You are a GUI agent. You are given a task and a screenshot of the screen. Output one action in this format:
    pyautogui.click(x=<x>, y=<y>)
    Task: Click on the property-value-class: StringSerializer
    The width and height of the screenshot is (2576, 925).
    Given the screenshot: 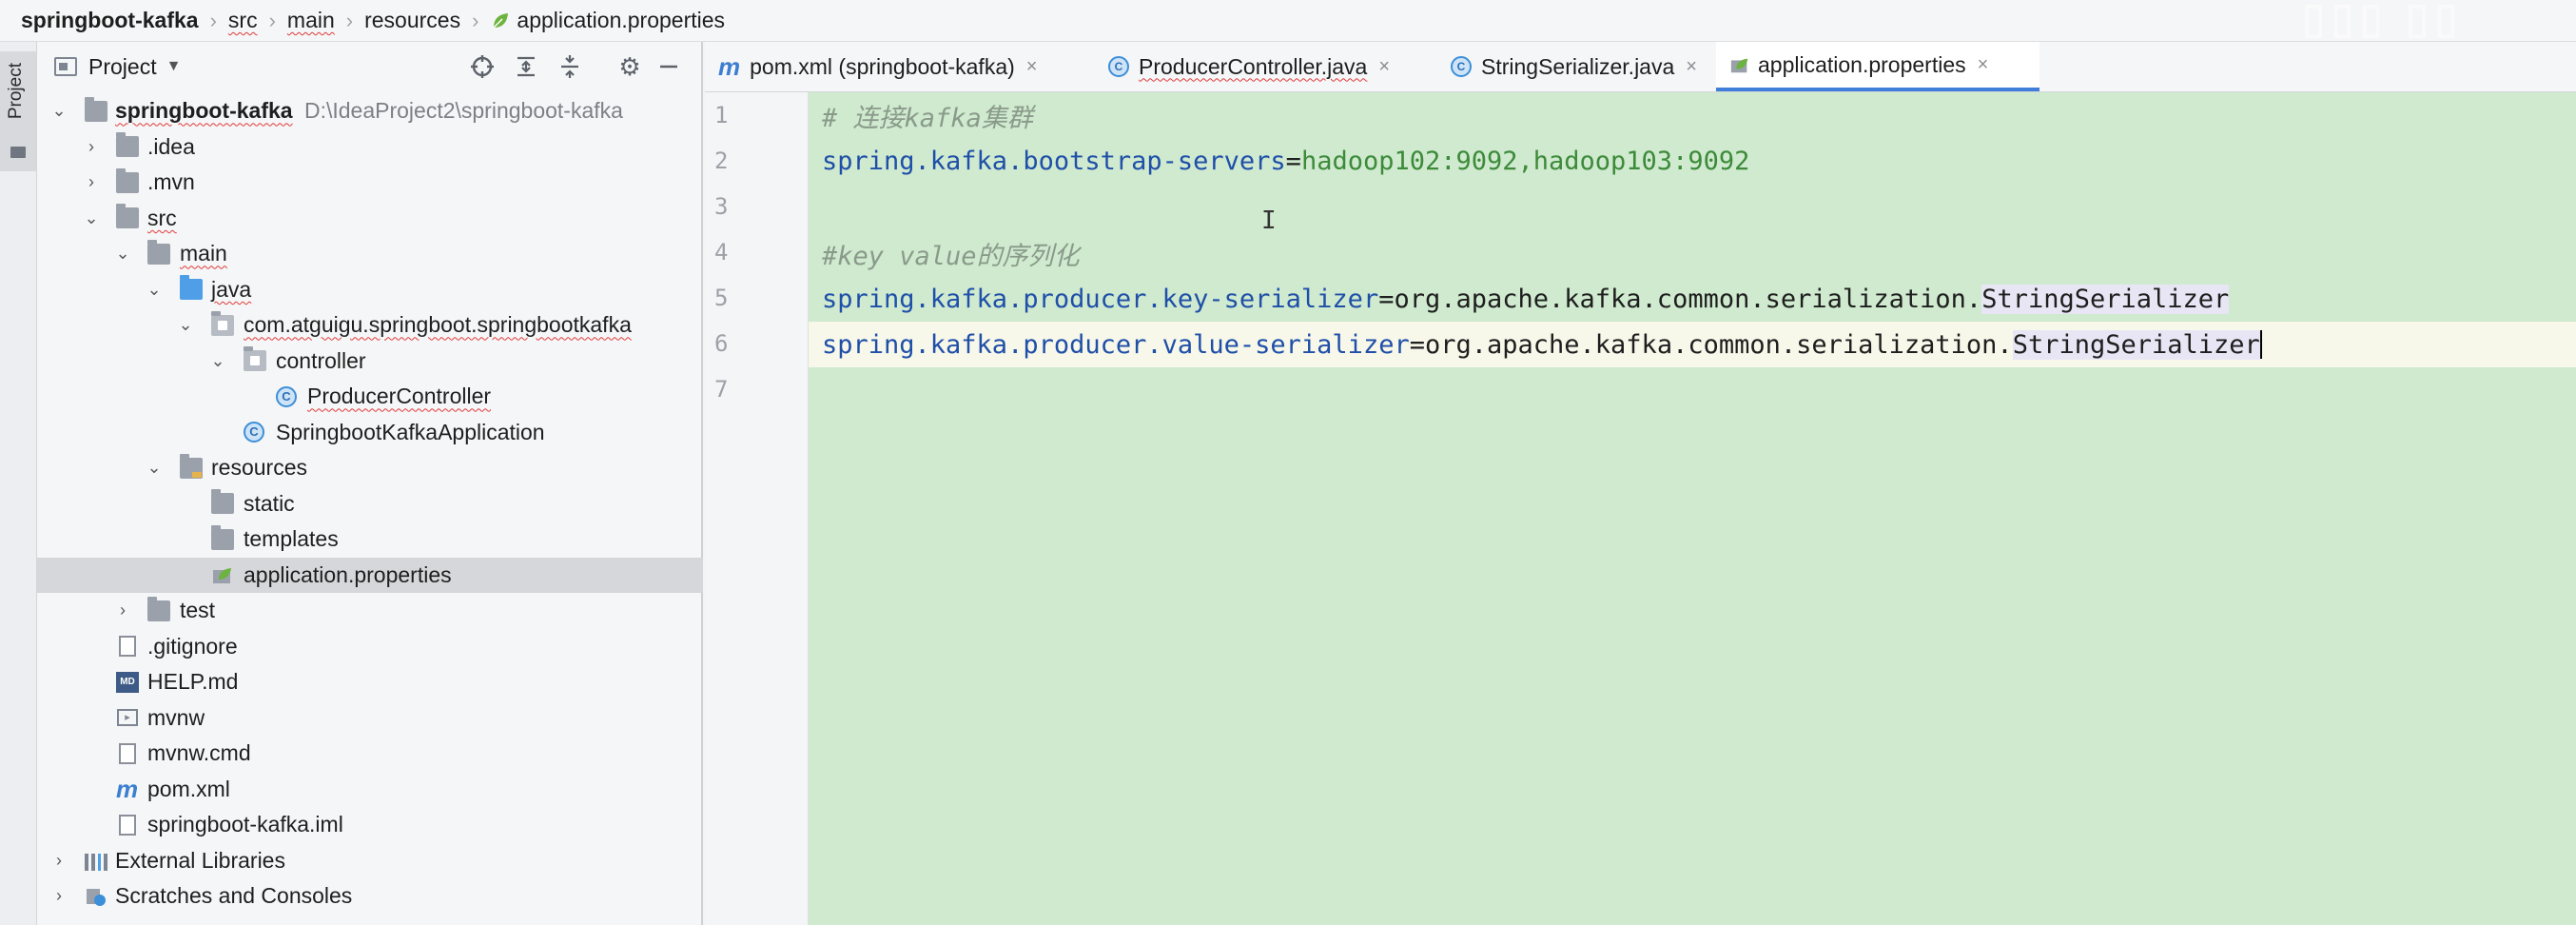 What is the action you would take?
    pyautogui.click(x=2136, y=344)
    